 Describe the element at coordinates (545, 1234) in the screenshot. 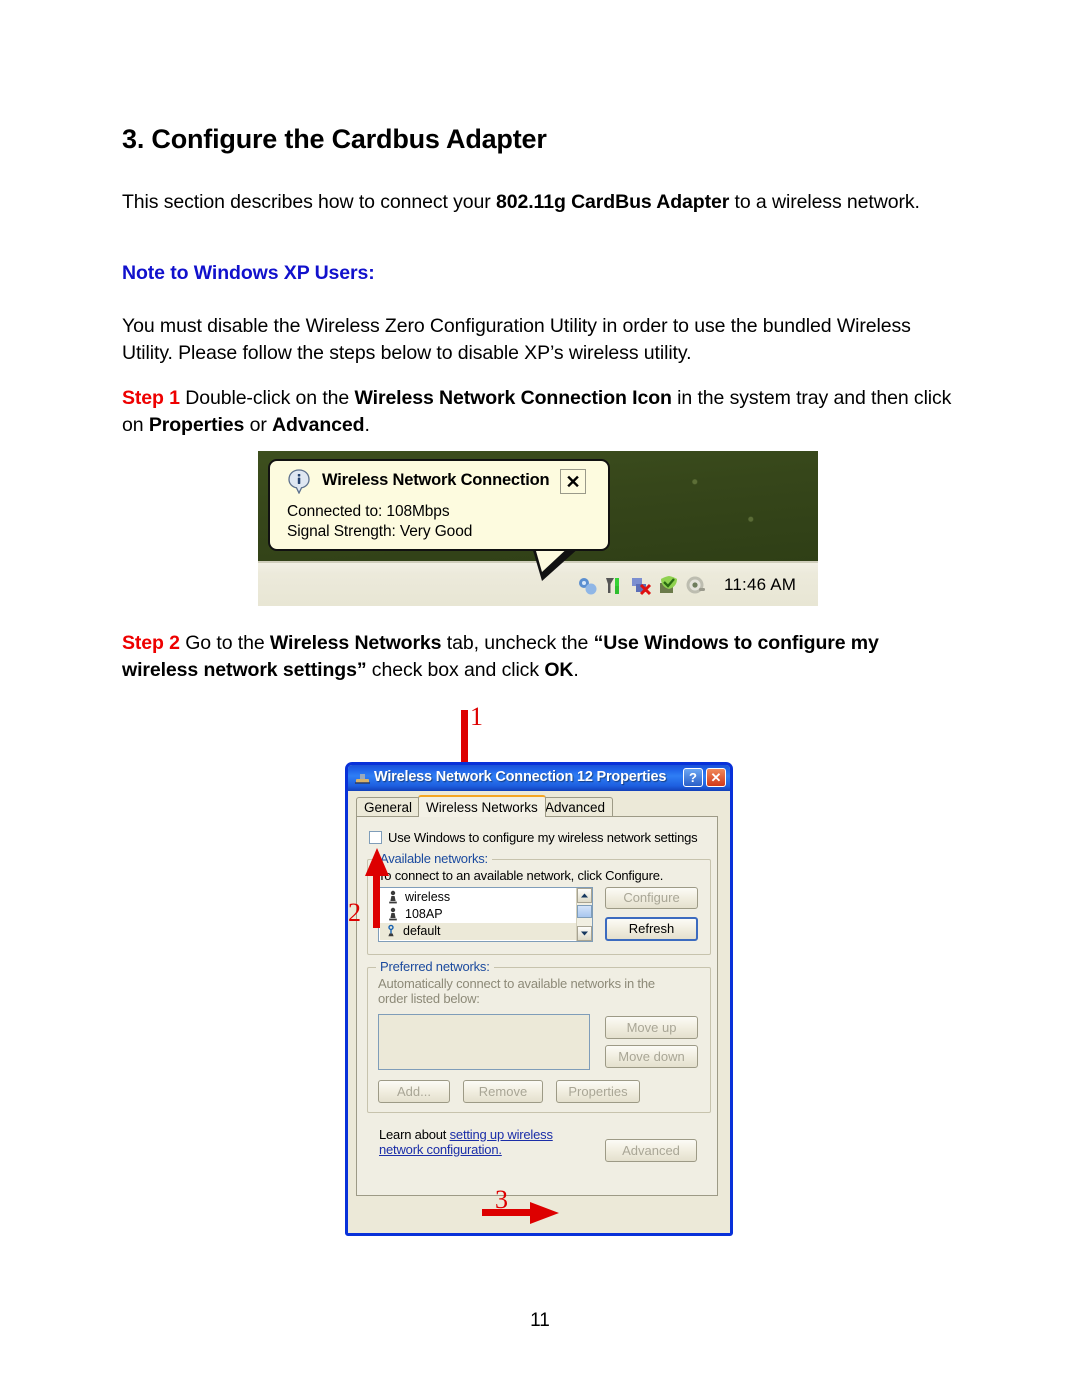

I see `dialog-footer: OK Cancel` at that location.